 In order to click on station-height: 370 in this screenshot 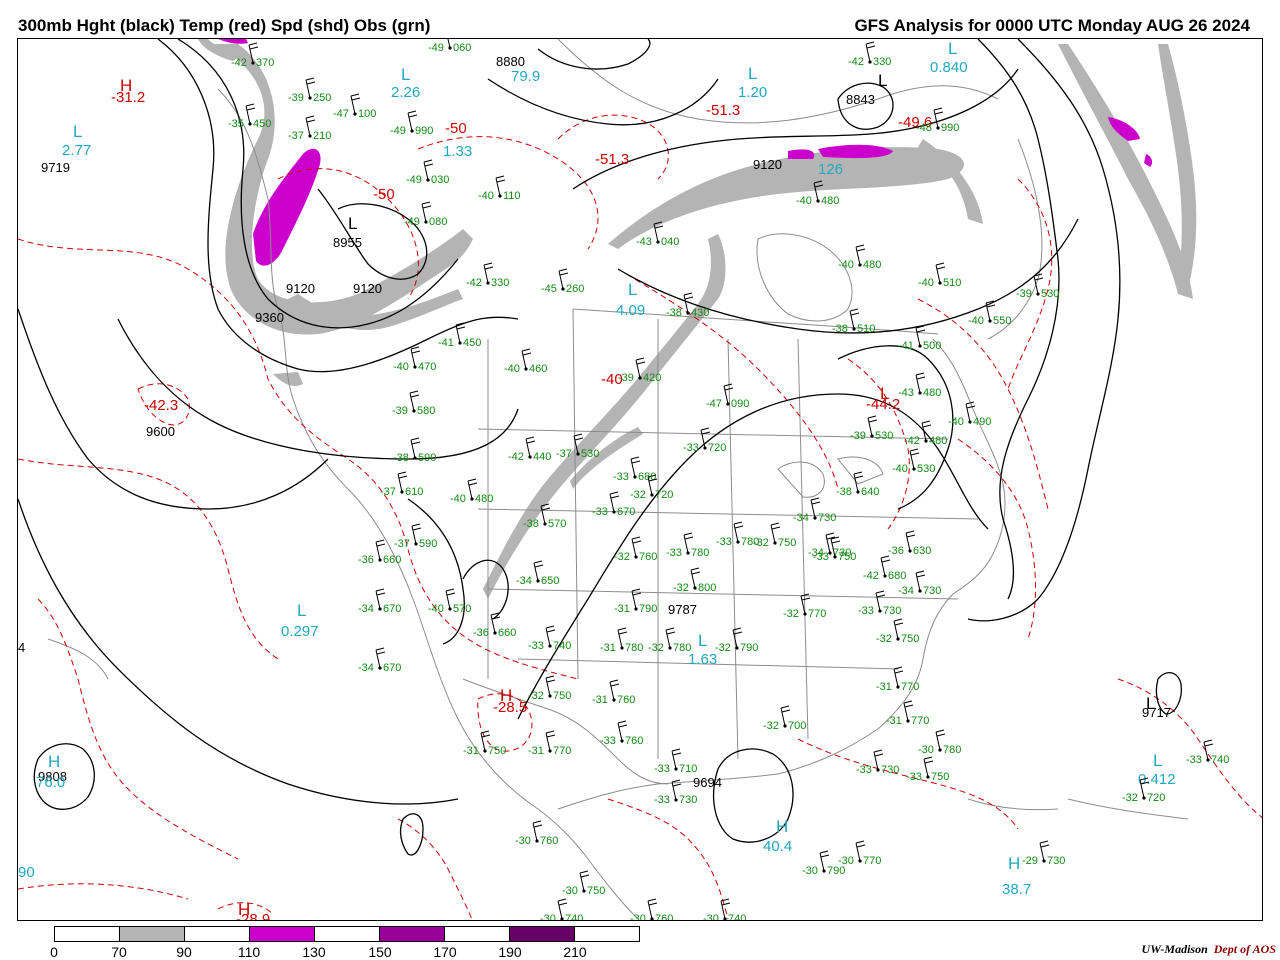, I will do `click(265, 63)`.